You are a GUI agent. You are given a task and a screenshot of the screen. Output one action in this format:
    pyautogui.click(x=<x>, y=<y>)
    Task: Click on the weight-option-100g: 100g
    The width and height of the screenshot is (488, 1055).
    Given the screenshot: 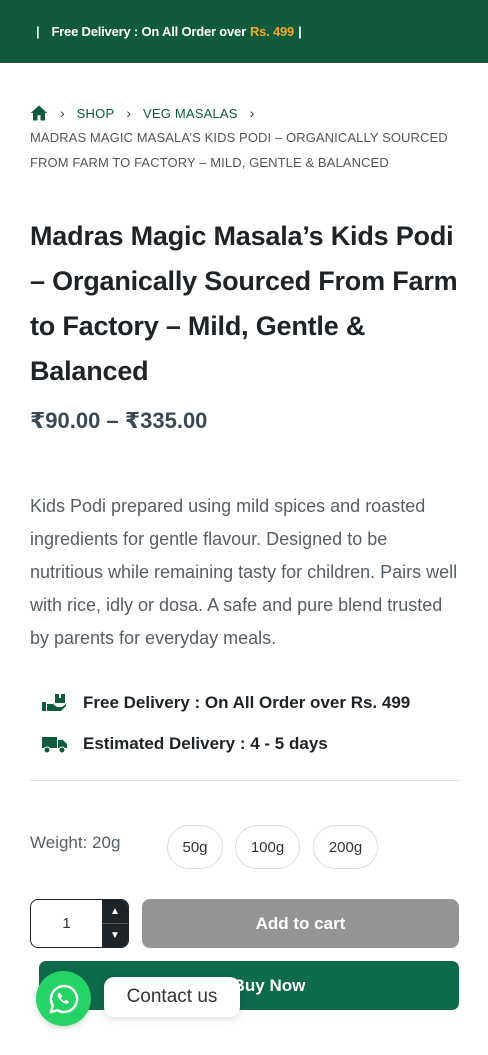 What is the action you would take?
    pyautogui.click(x=267, y=847)
    